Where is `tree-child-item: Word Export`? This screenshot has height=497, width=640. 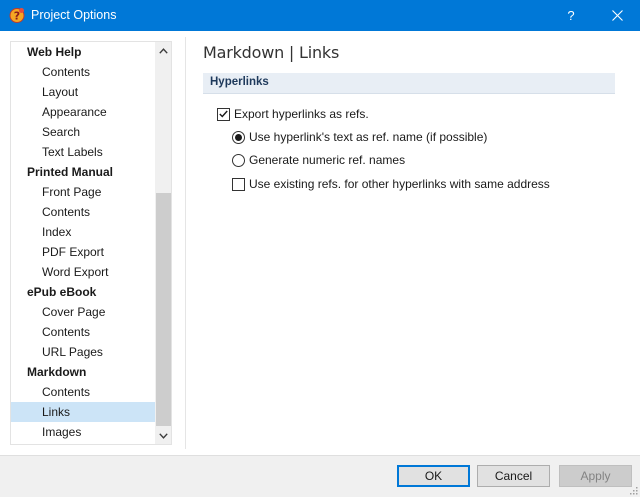
tree-child-item: Word Export is located at coordinates (83, 272).